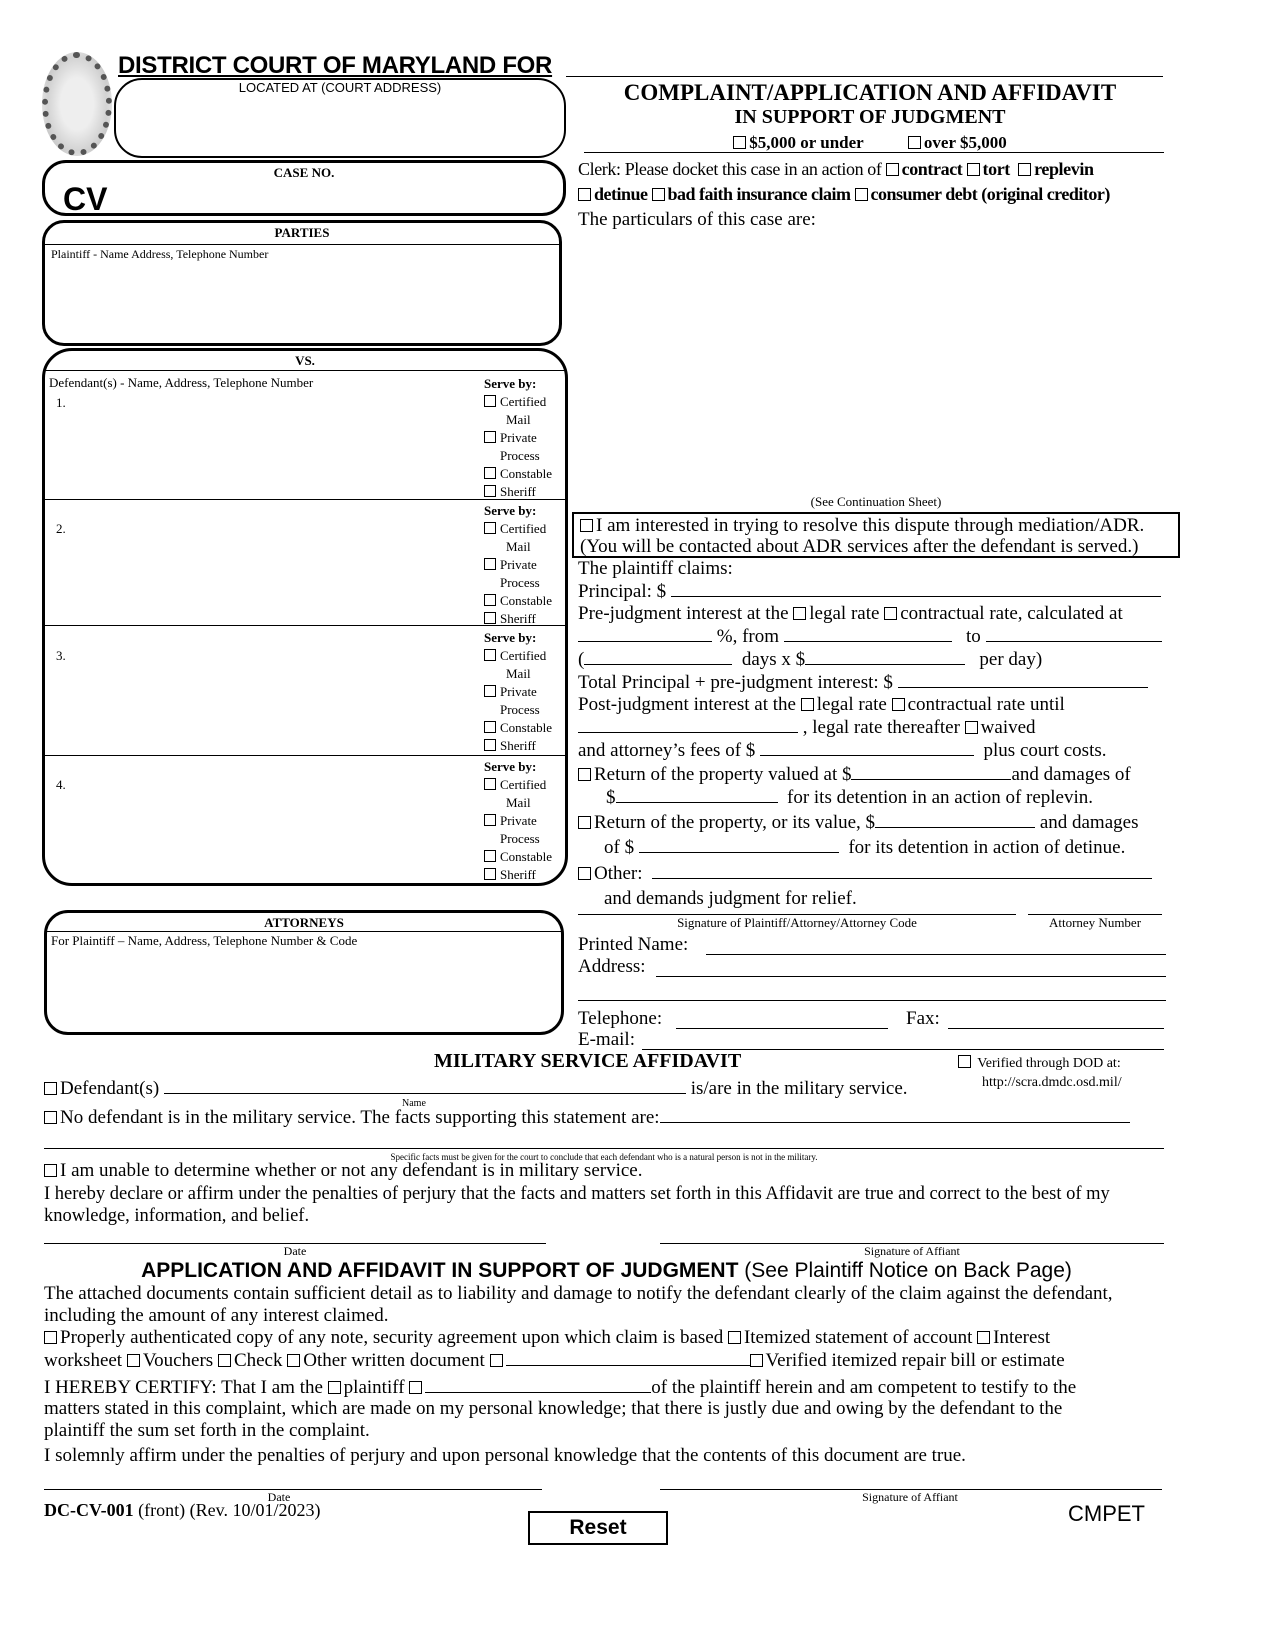 The width and height of the screenshot is (1275, 1650). What do you see at coordinates (800, 613) in the screenshot?
I see `prejudgment-legal-rate-checkbox` at bounding box center [800, 613].